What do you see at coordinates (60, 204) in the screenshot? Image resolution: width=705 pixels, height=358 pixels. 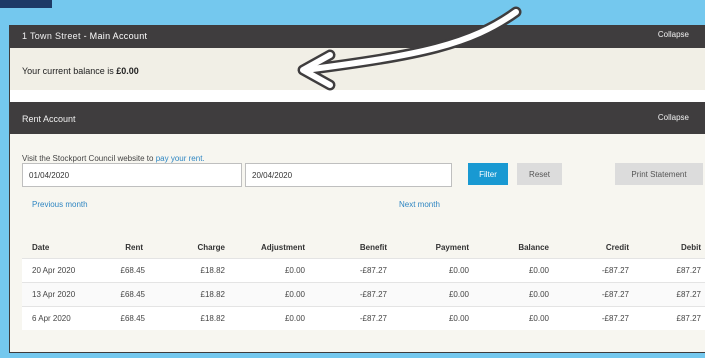 I see `previous-month-link: Previous month` at bounding box center [60, 204].